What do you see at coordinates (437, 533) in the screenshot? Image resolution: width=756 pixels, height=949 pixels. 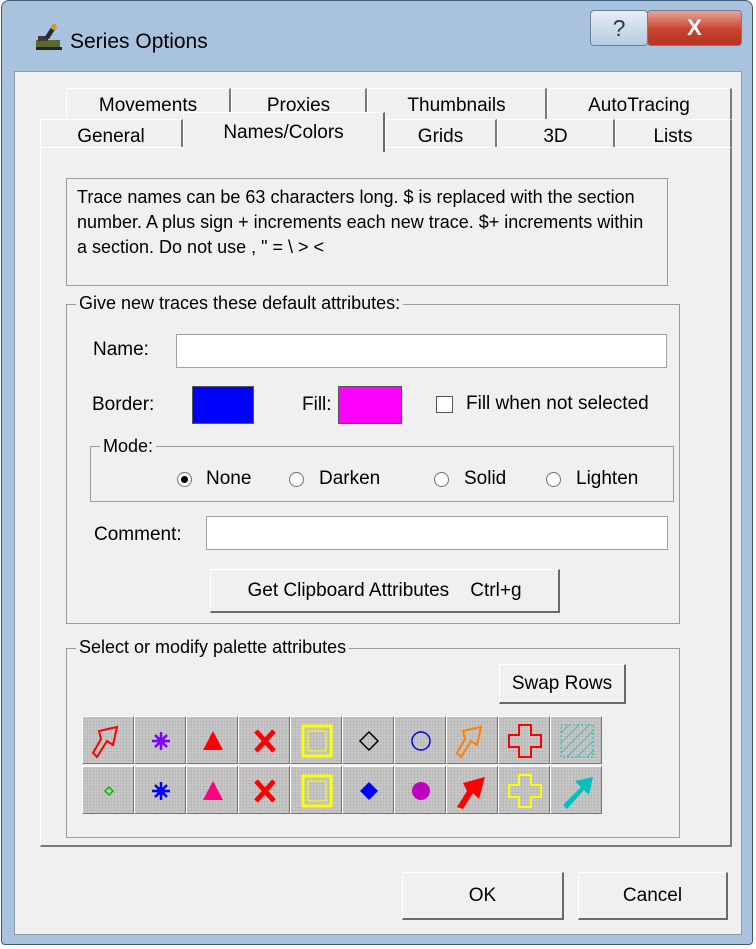 I see `comment-input` at bounding box center [437, 533].